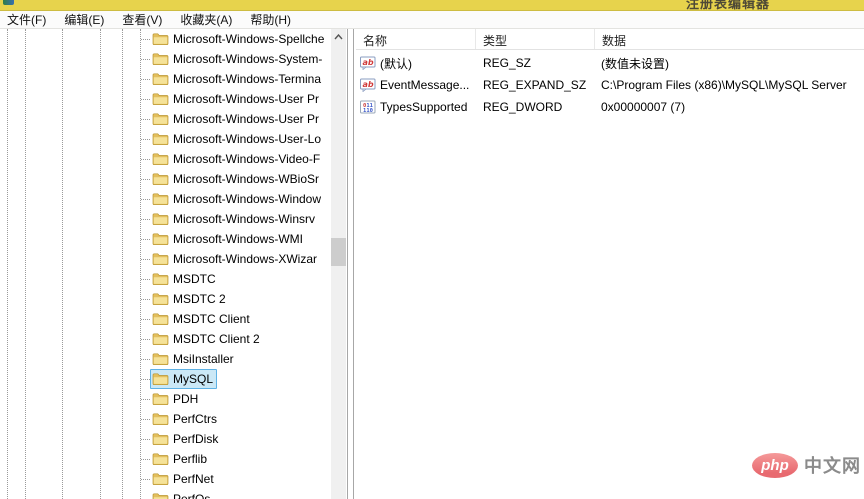 The height and width of the screenshot is (499, 864). What do you see at coordinates (247, 139) in the screenshot?
I see `tree-item-label: Microsoft-Windows-User-Lo` at bounding box center [247, 139].